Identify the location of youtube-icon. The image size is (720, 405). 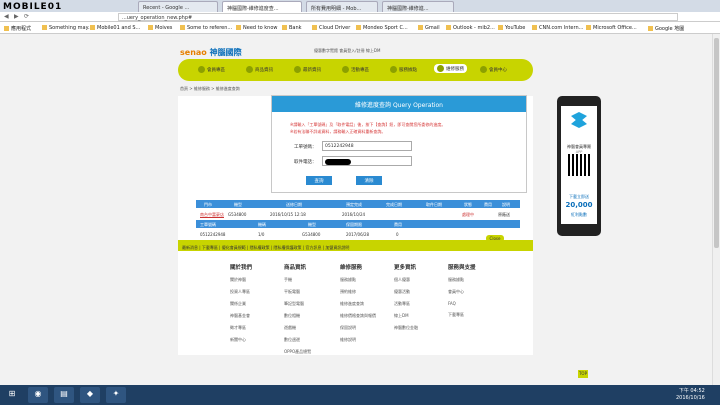
(500, 27).